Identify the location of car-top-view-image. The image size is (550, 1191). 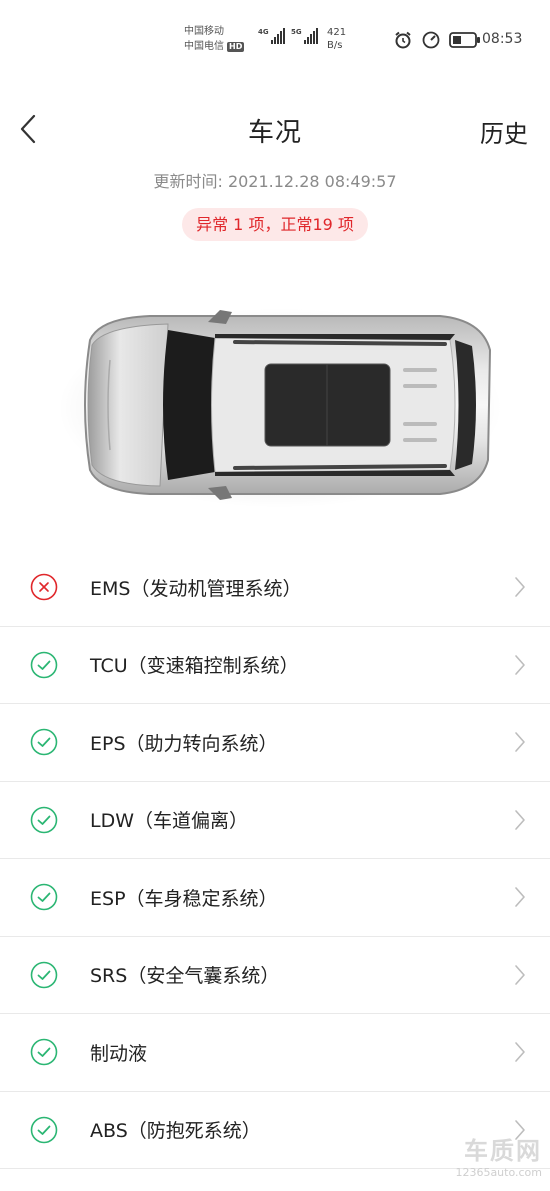
(280, 408).